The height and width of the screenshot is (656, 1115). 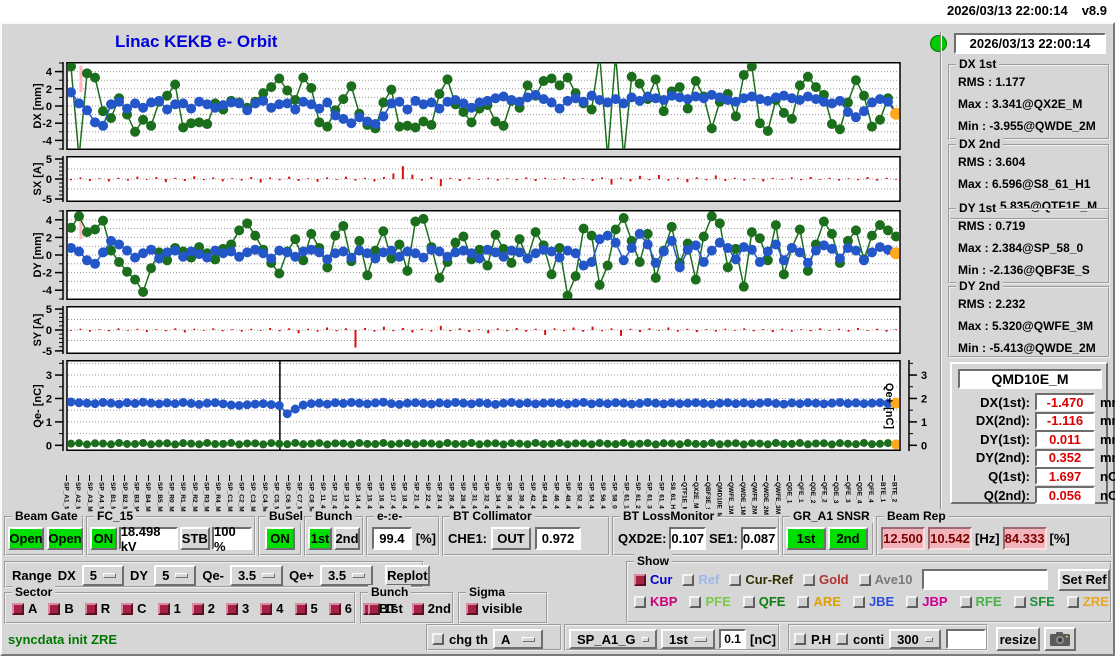 What do you see at coordinates (1002, 458) in the screenshot?
I see `monitor-row-label: DY(2nd):` at bounding box center [1002, 458].